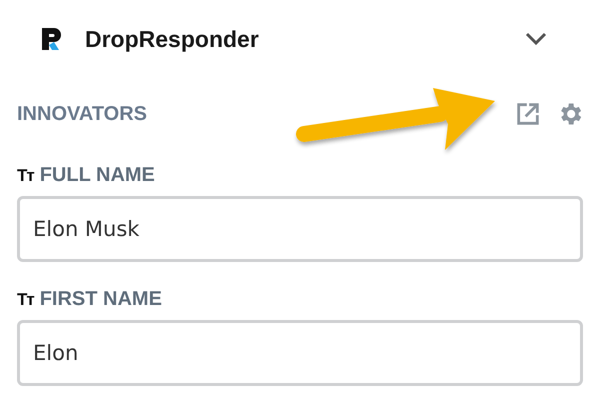 This screenshot has height=412, width=600. Describe the element at coordinates (97, 175) in the screenshot. I see `field-label: FULL NAME` at that location.